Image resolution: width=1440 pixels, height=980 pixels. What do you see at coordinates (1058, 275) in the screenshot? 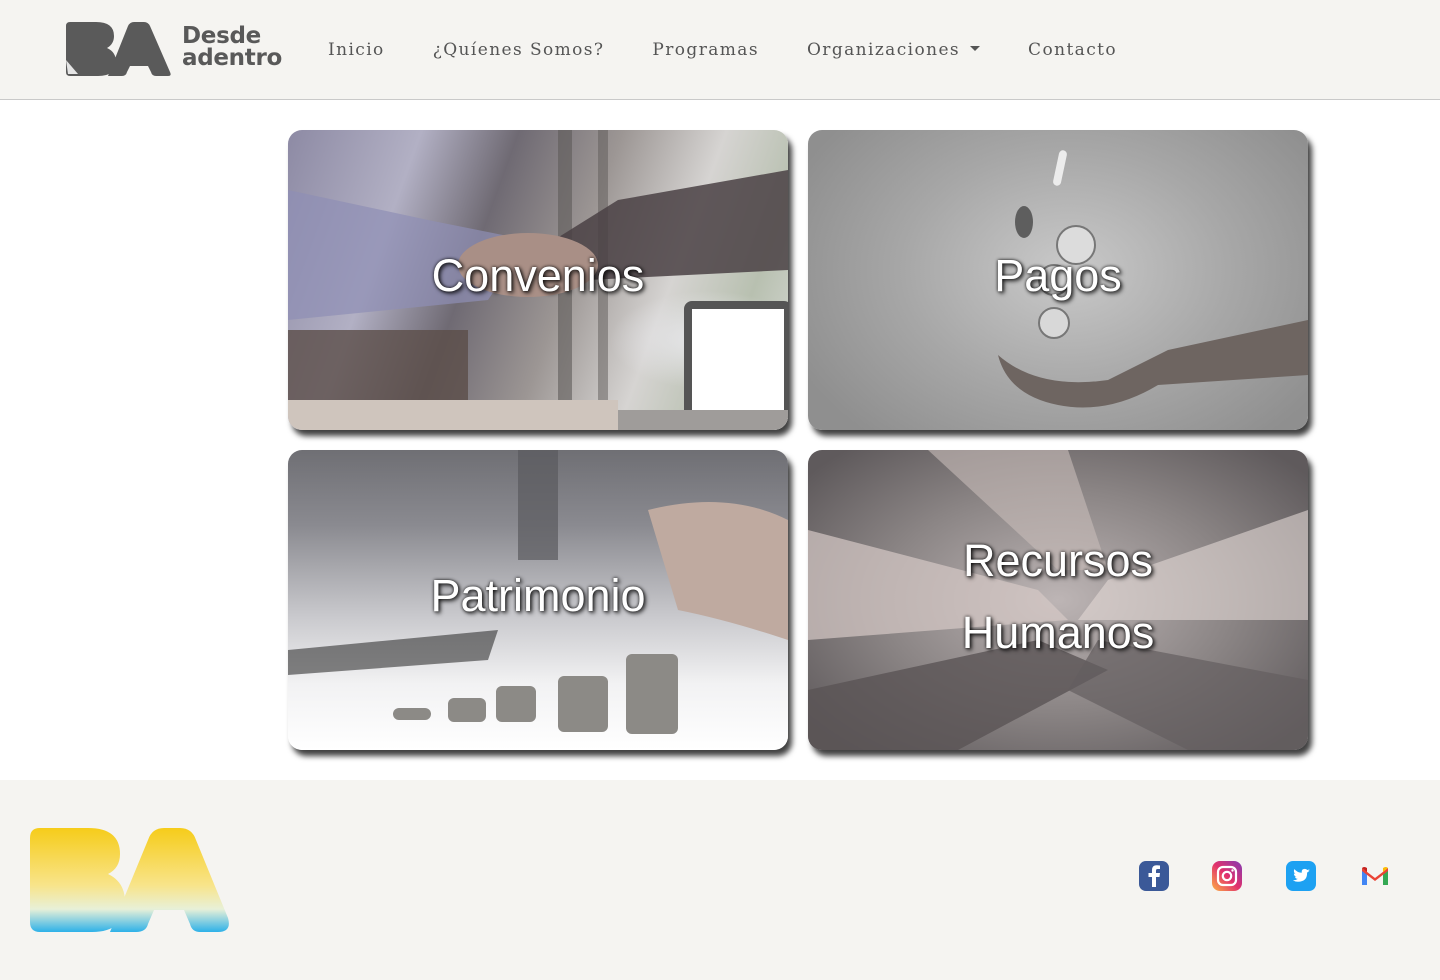
I see `card-title-pagos: Pagos` at bounding box center [1058, 275].